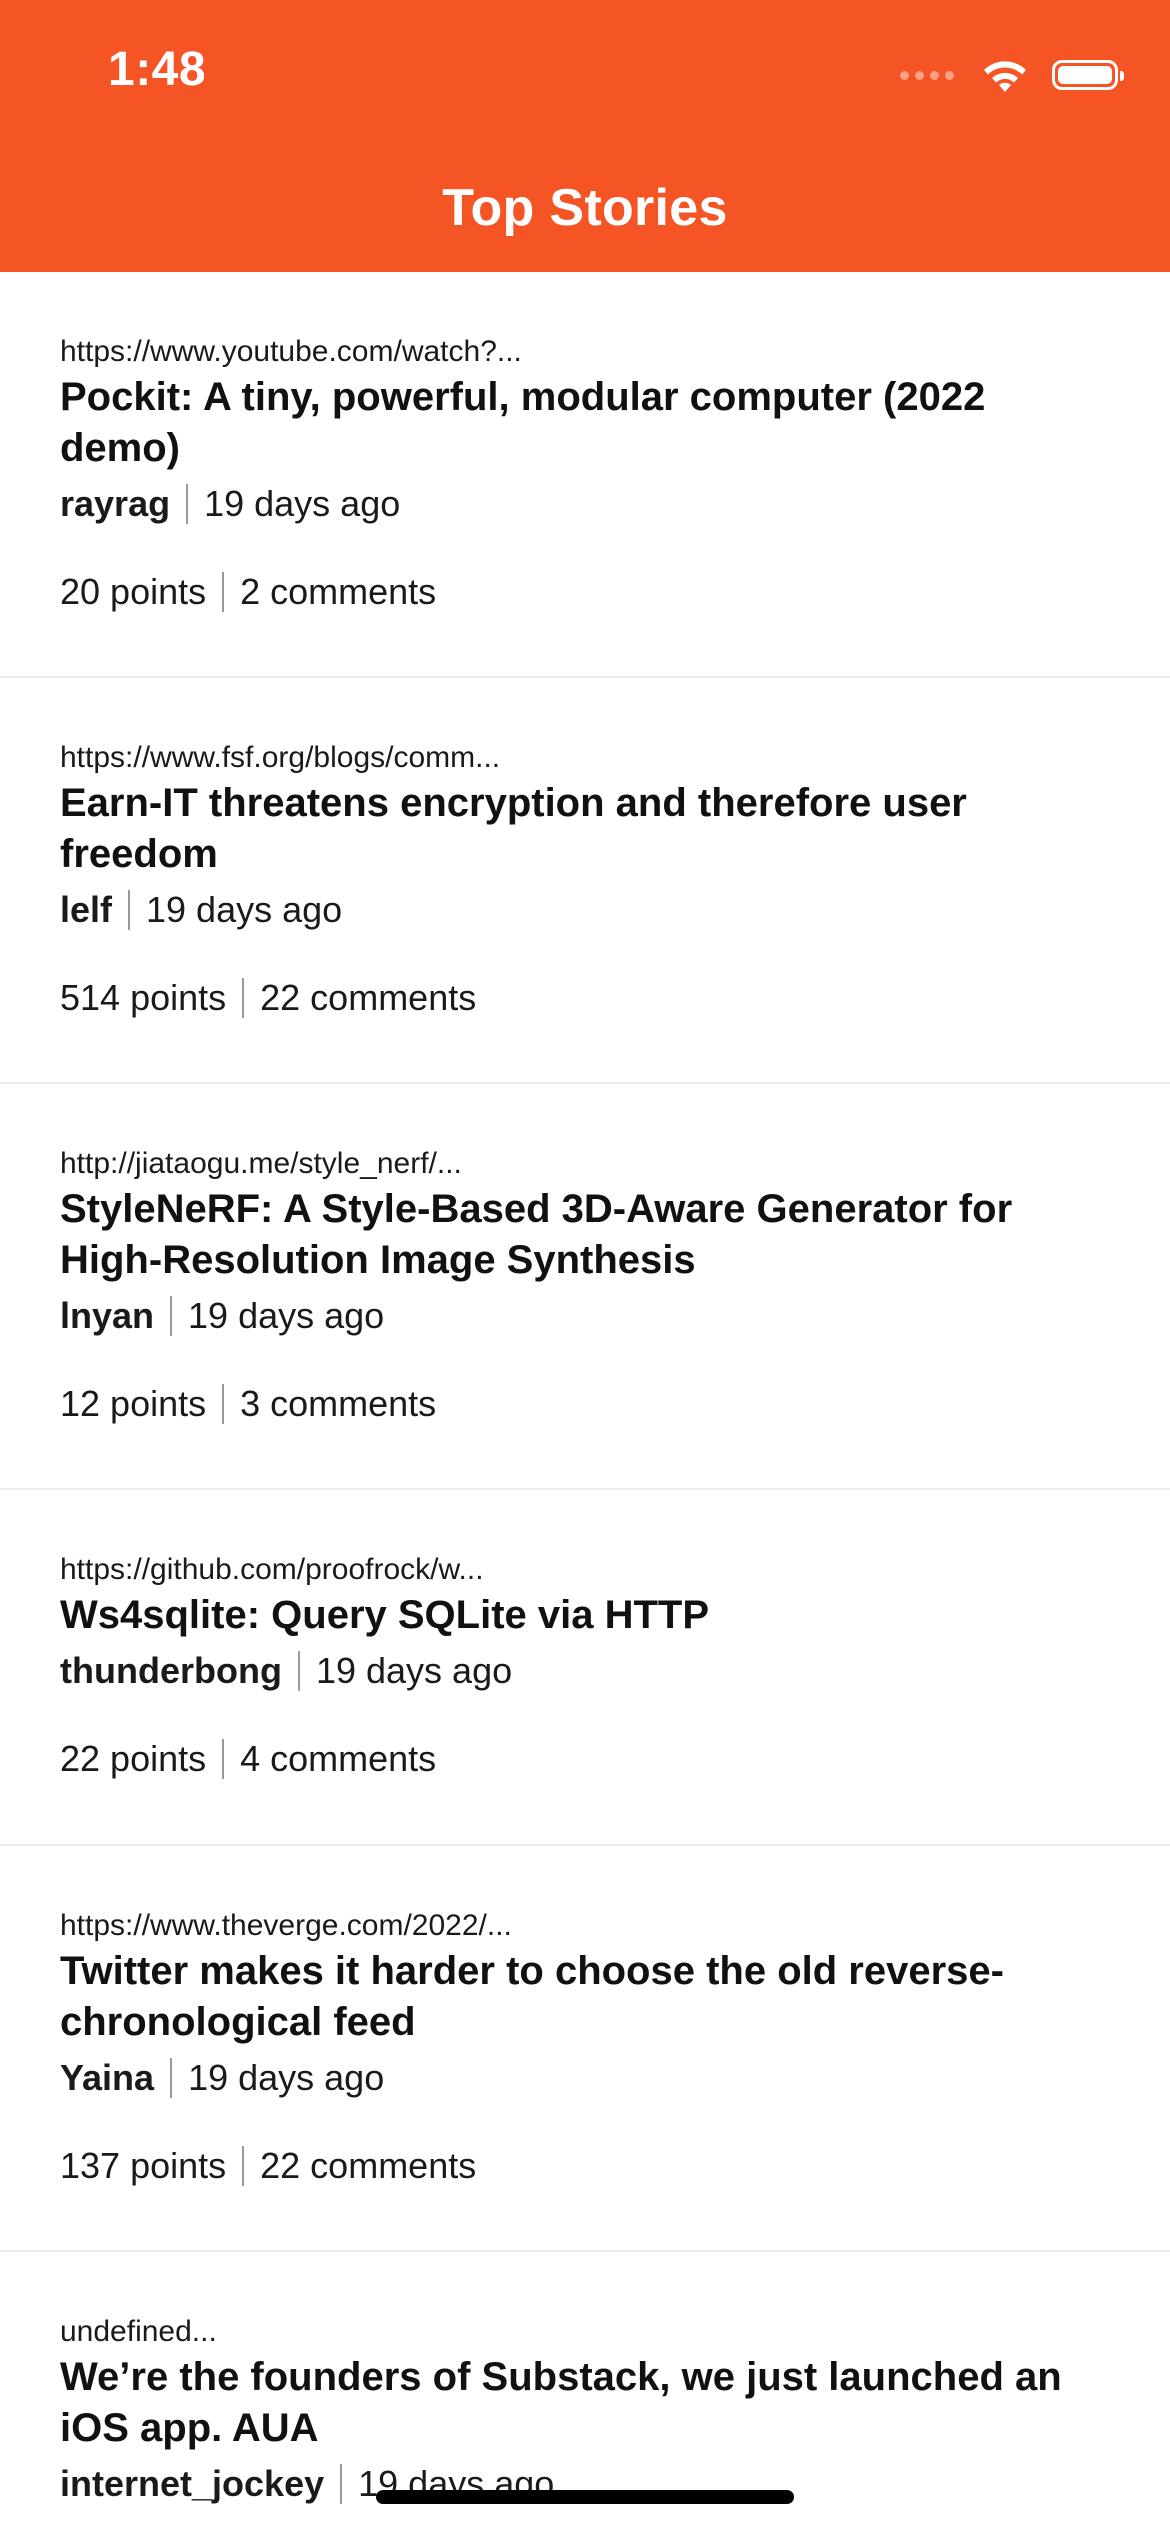 Image resolution: width=1170 pixels, height=2542 pixels. I want to click on home-indicator, so click(585, 2497).